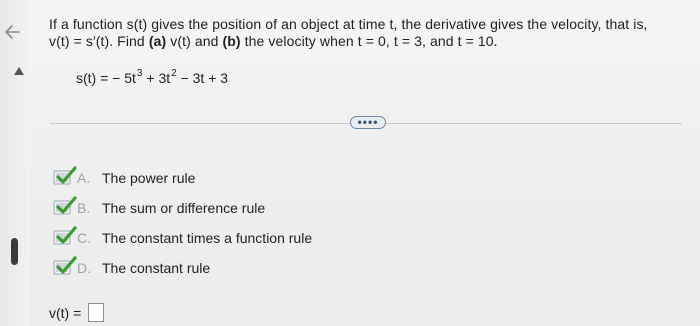 The width and height of the screenshot is (700, 326). Describe the element at coordinates (94, 78) in the screenshot. I see `equation-lhs: s(t) =` at that location.